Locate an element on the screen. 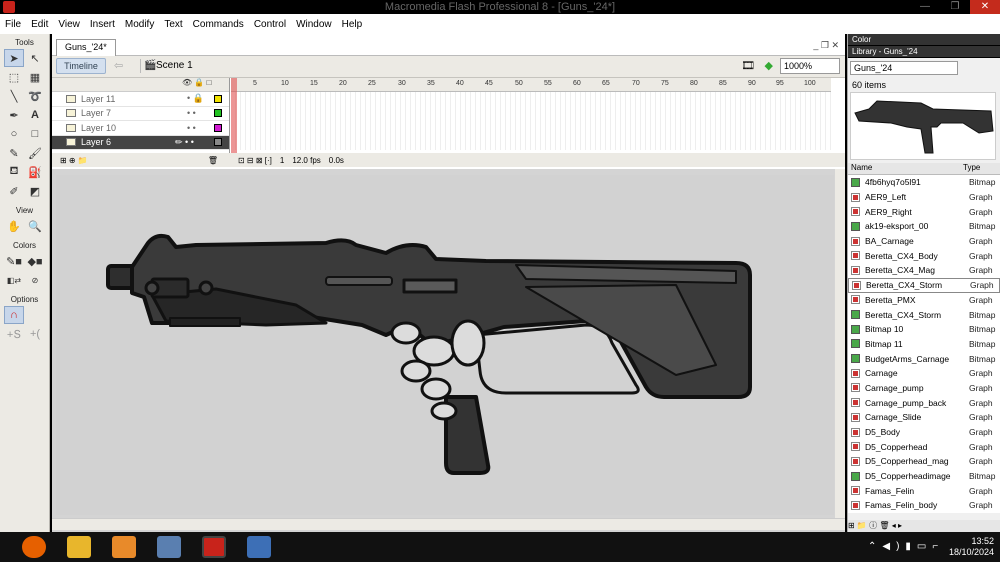 This screenshot has height=562, width=1000. eyedropper-tool-icon: ✐ is located at coordinates (14, 191).